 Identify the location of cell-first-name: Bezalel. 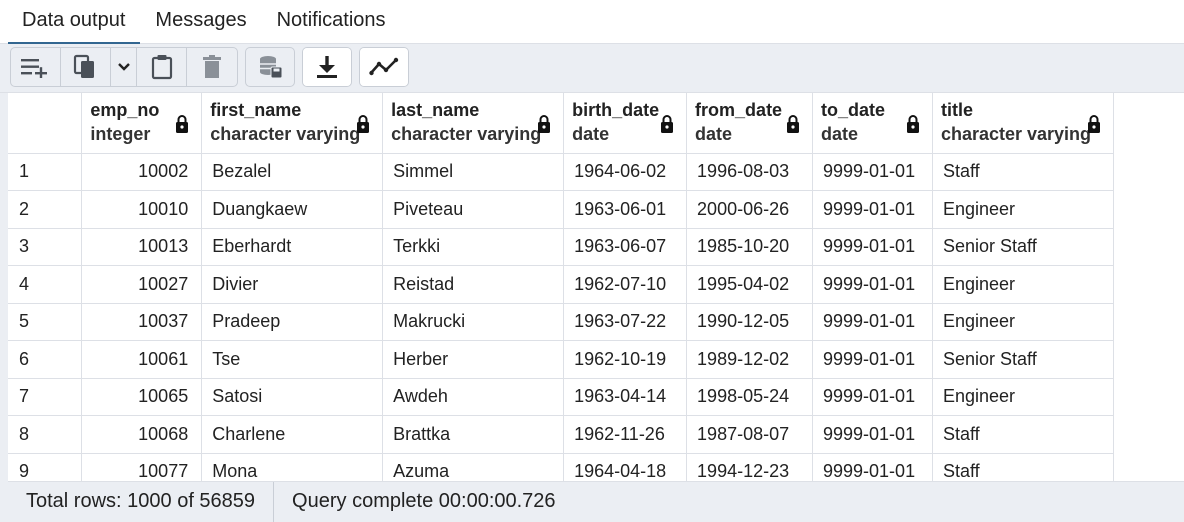
(292, 172).